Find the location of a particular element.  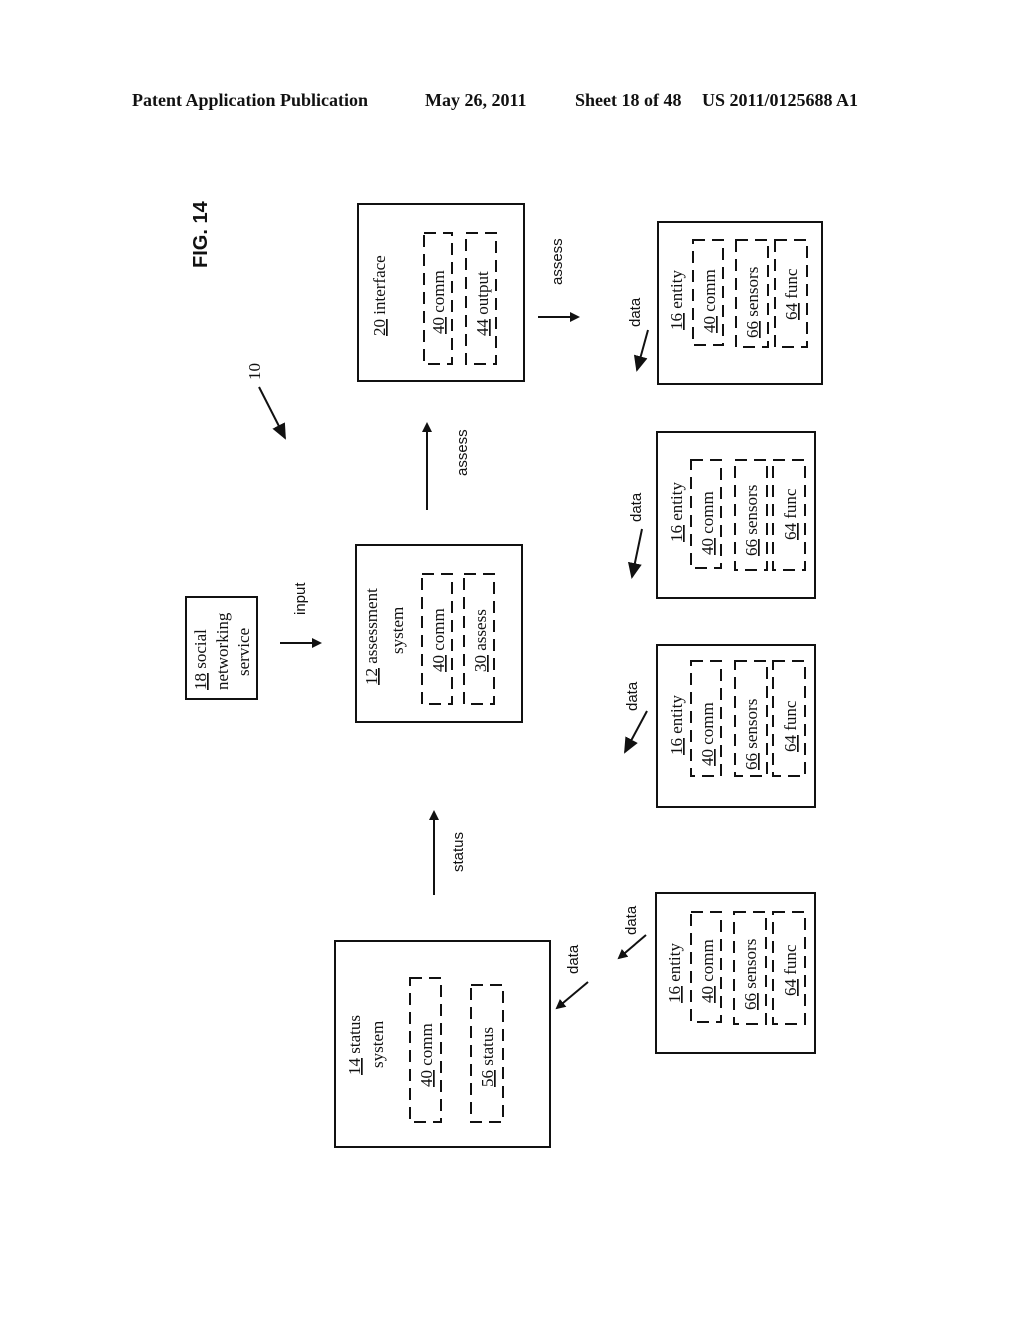

status-up-label: status is located at coordinates (458, 852).